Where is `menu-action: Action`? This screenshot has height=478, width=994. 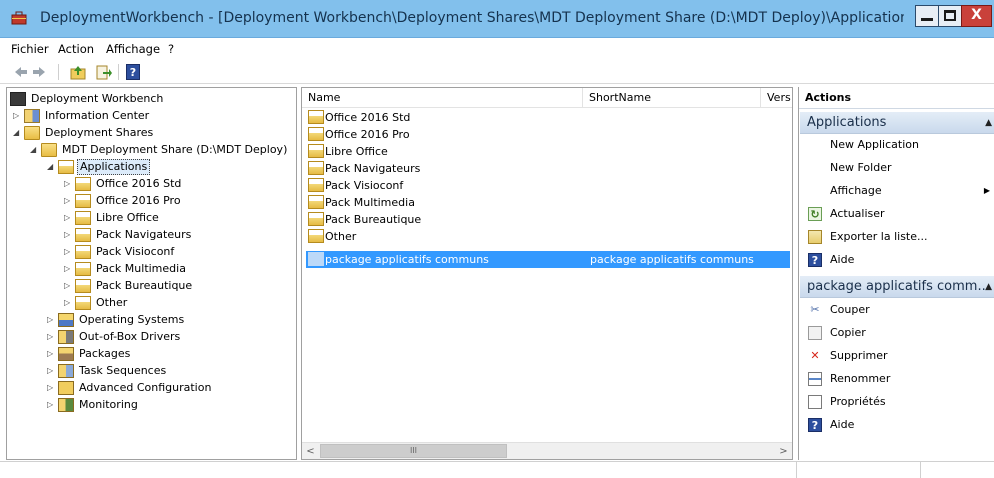 menu-action: Action is located at coordinates (76, 49).